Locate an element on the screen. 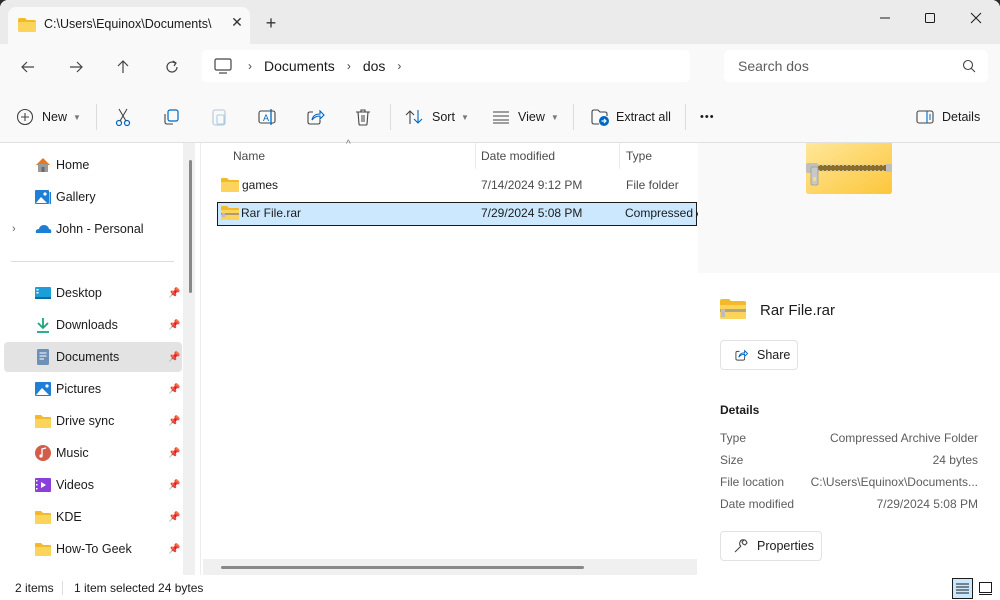  file-type: Compressed A is located at coordinates (664, 213).